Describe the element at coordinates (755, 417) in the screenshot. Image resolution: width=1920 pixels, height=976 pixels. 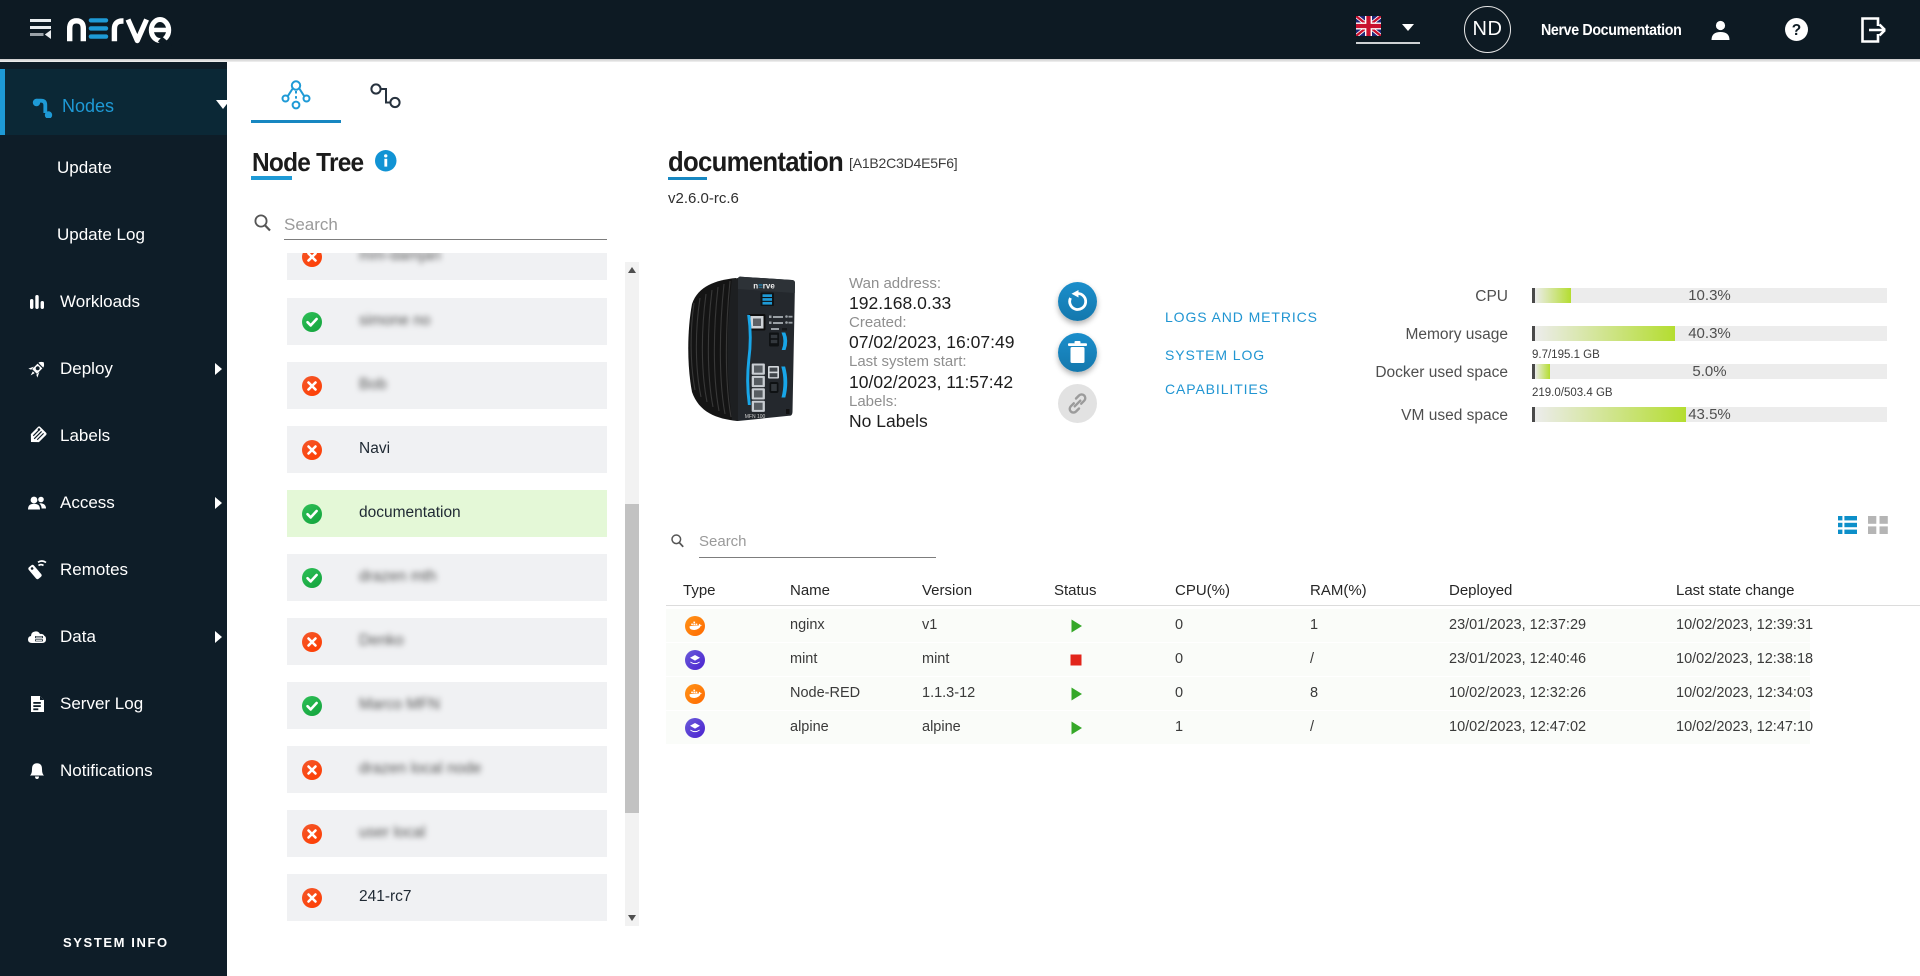
I see `svg-text: MFN 100` at that location.